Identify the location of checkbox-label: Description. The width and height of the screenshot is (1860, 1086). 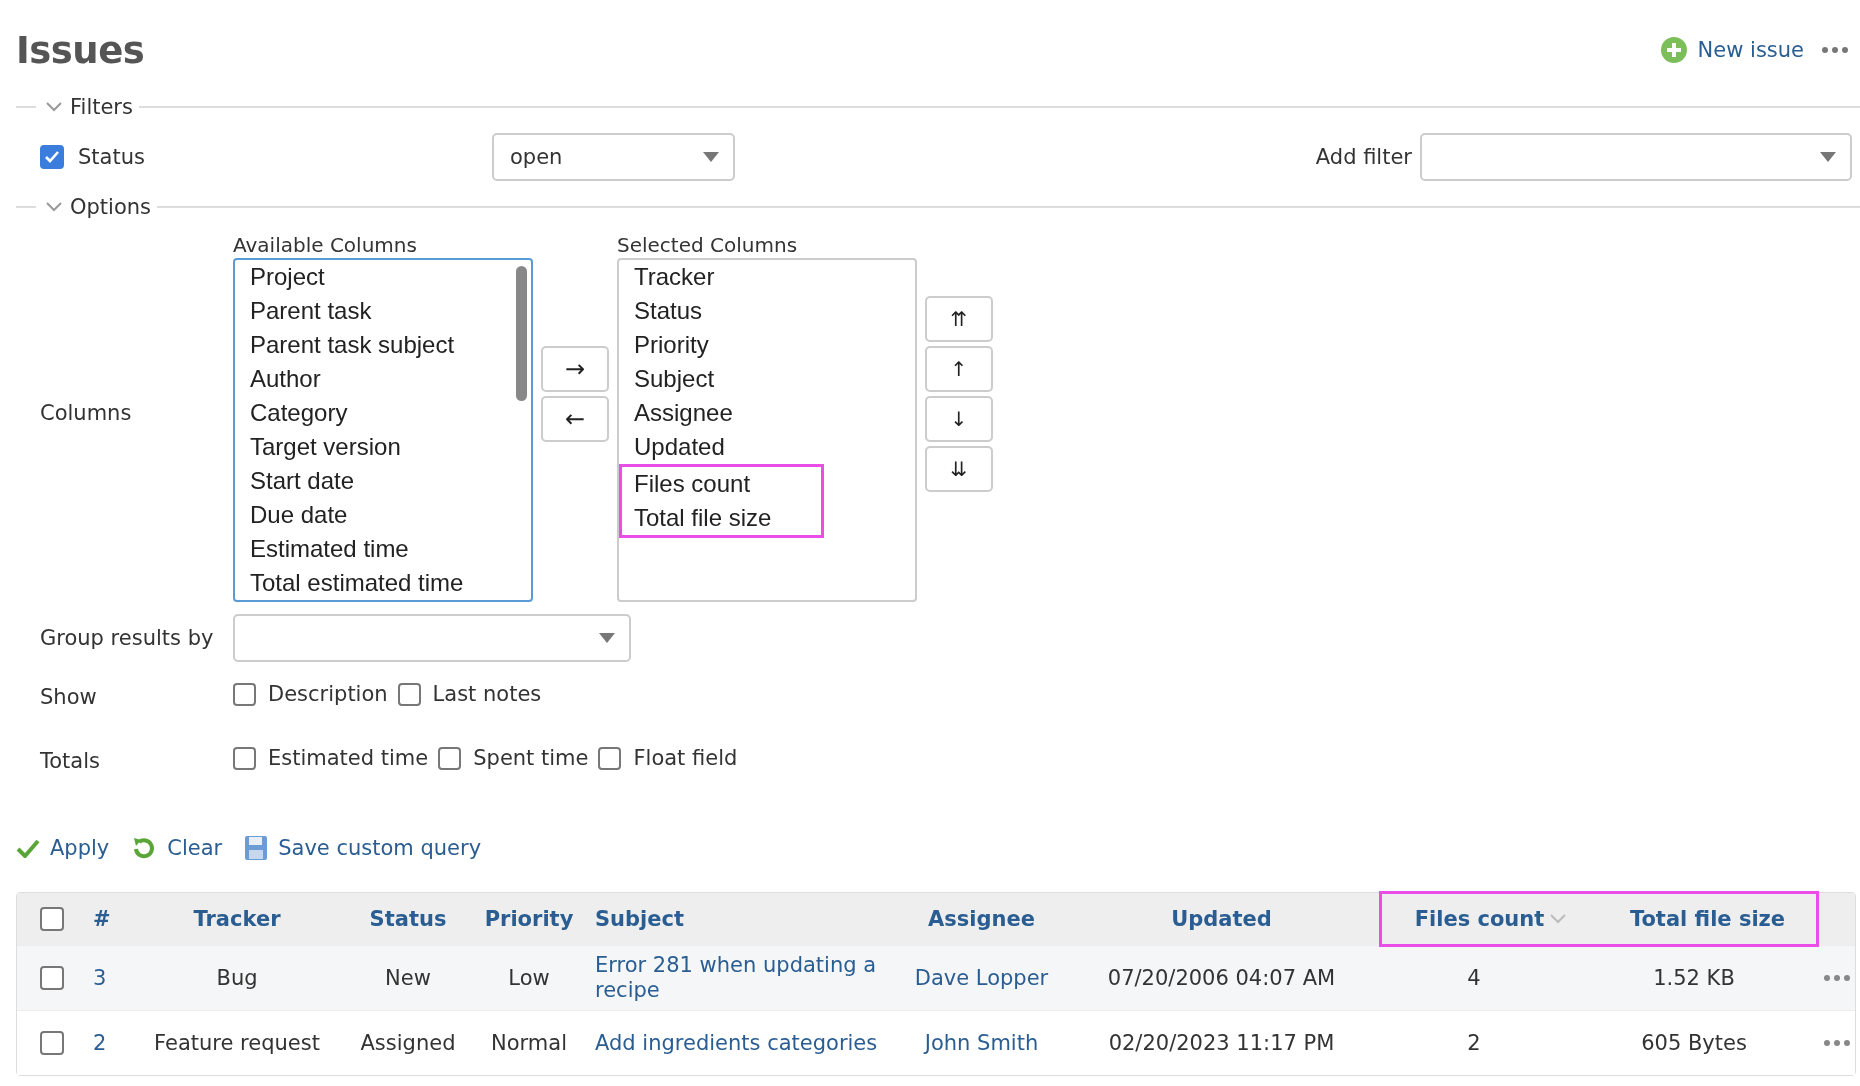
(328, 694).